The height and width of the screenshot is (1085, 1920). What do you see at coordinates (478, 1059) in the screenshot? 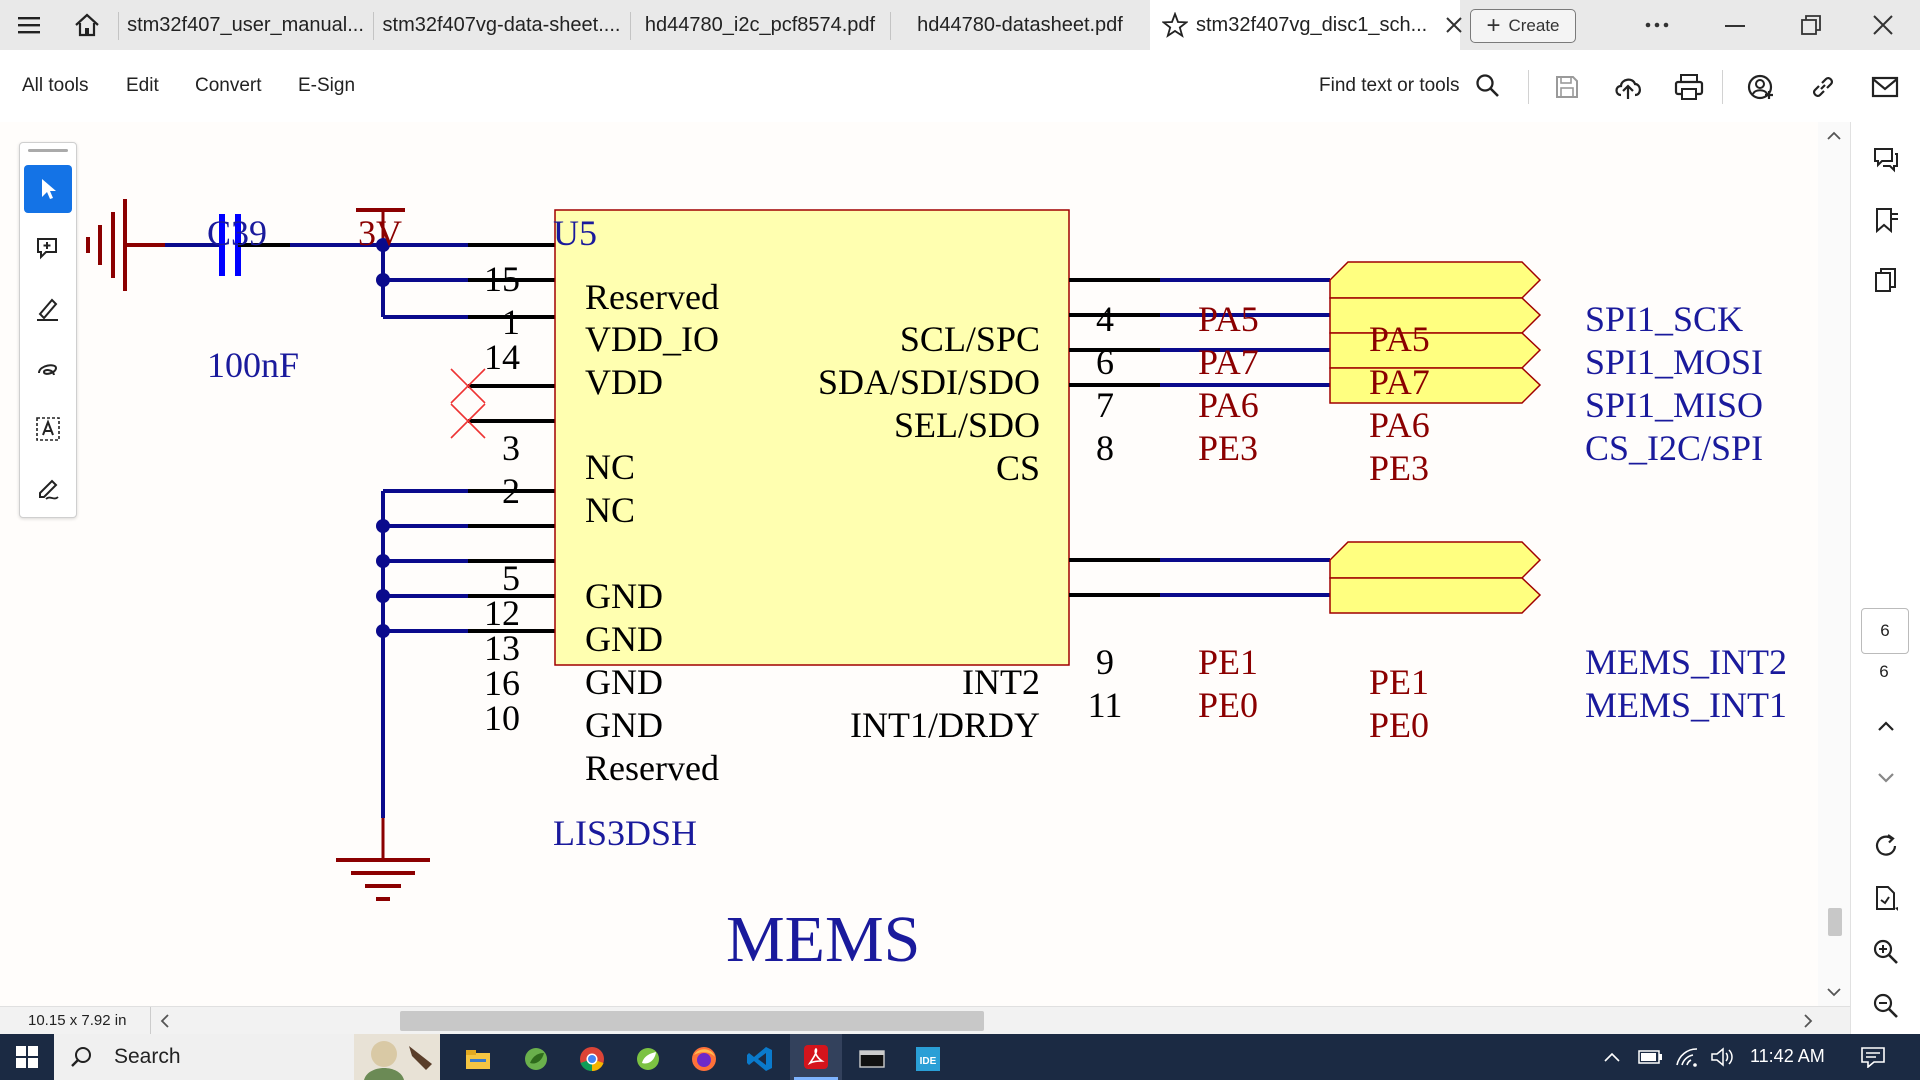
I see `file-explorer-icon` at bounding box center [478, 1059].